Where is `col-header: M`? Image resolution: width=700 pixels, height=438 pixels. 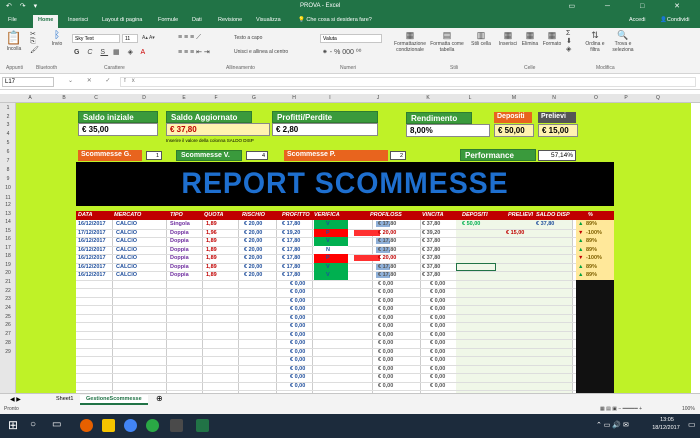
col-header: M is located at coordinates (514, 98).